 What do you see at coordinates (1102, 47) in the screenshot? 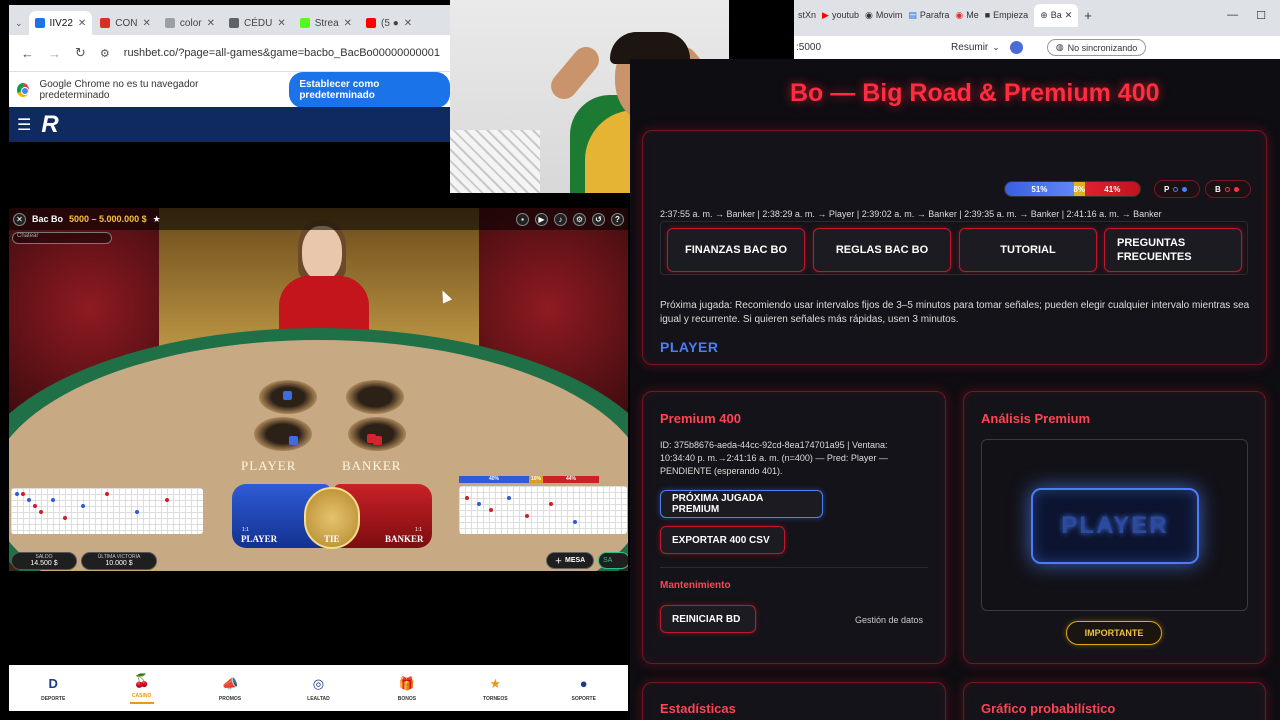
I see `sync-label: No sincronizando` at bounding box center [1102, 47].